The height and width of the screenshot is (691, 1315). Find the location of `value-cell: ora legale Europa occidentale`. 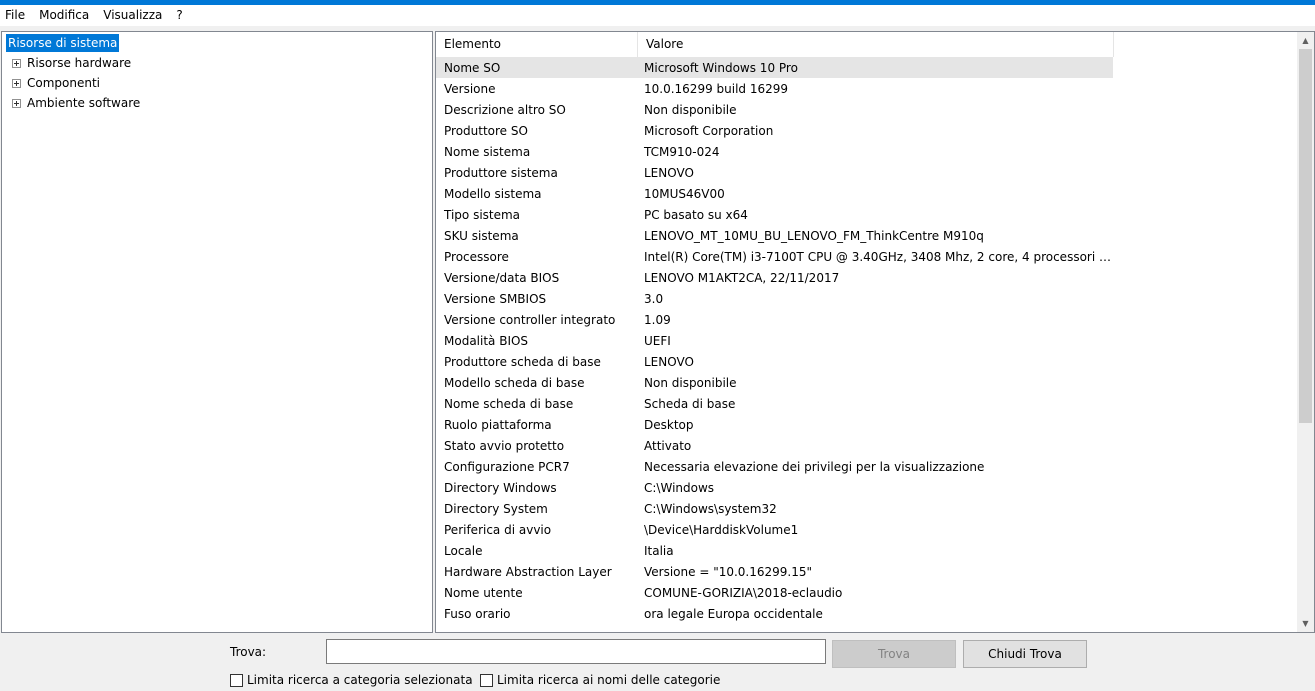

value-cell: ora legale Europa occidentale is located at coordinates (733, 613).